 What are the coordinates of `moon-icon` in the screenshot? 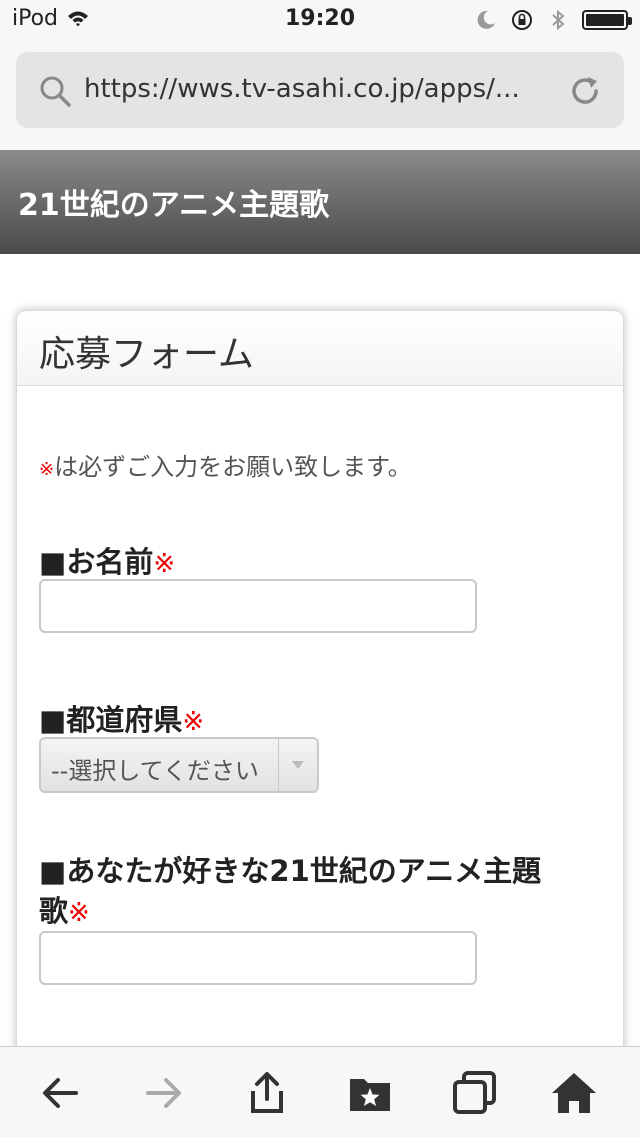 It's located at (486, 19).